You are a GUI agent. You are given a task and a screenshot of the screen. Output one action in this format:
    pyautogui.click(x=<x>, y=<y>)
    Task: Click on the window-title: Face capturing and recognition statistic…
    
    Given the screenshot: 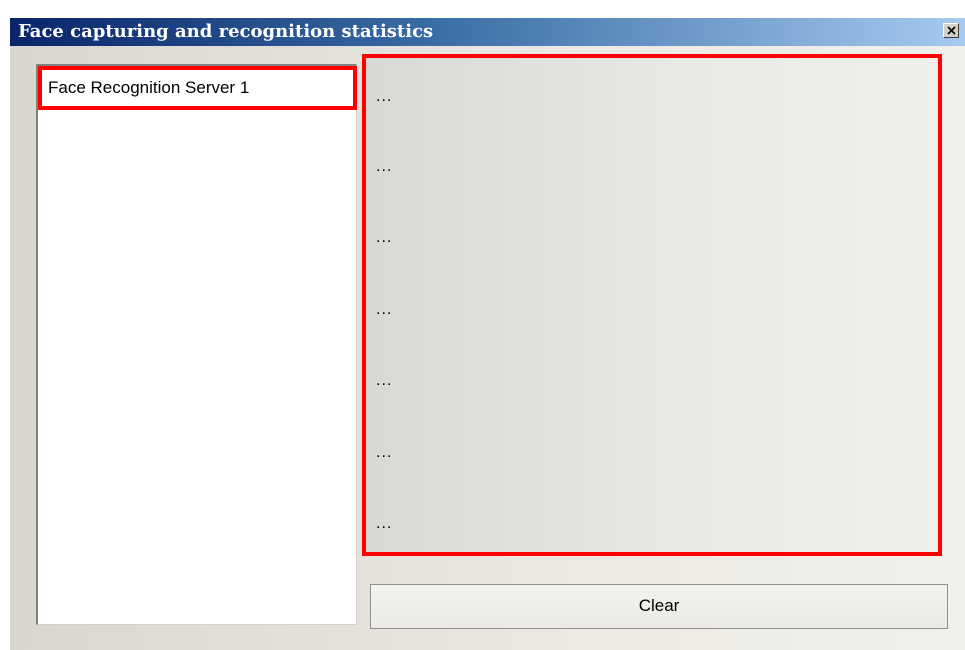 What is the action you would take?
    pyautogui.click(x=226, y=31)
    